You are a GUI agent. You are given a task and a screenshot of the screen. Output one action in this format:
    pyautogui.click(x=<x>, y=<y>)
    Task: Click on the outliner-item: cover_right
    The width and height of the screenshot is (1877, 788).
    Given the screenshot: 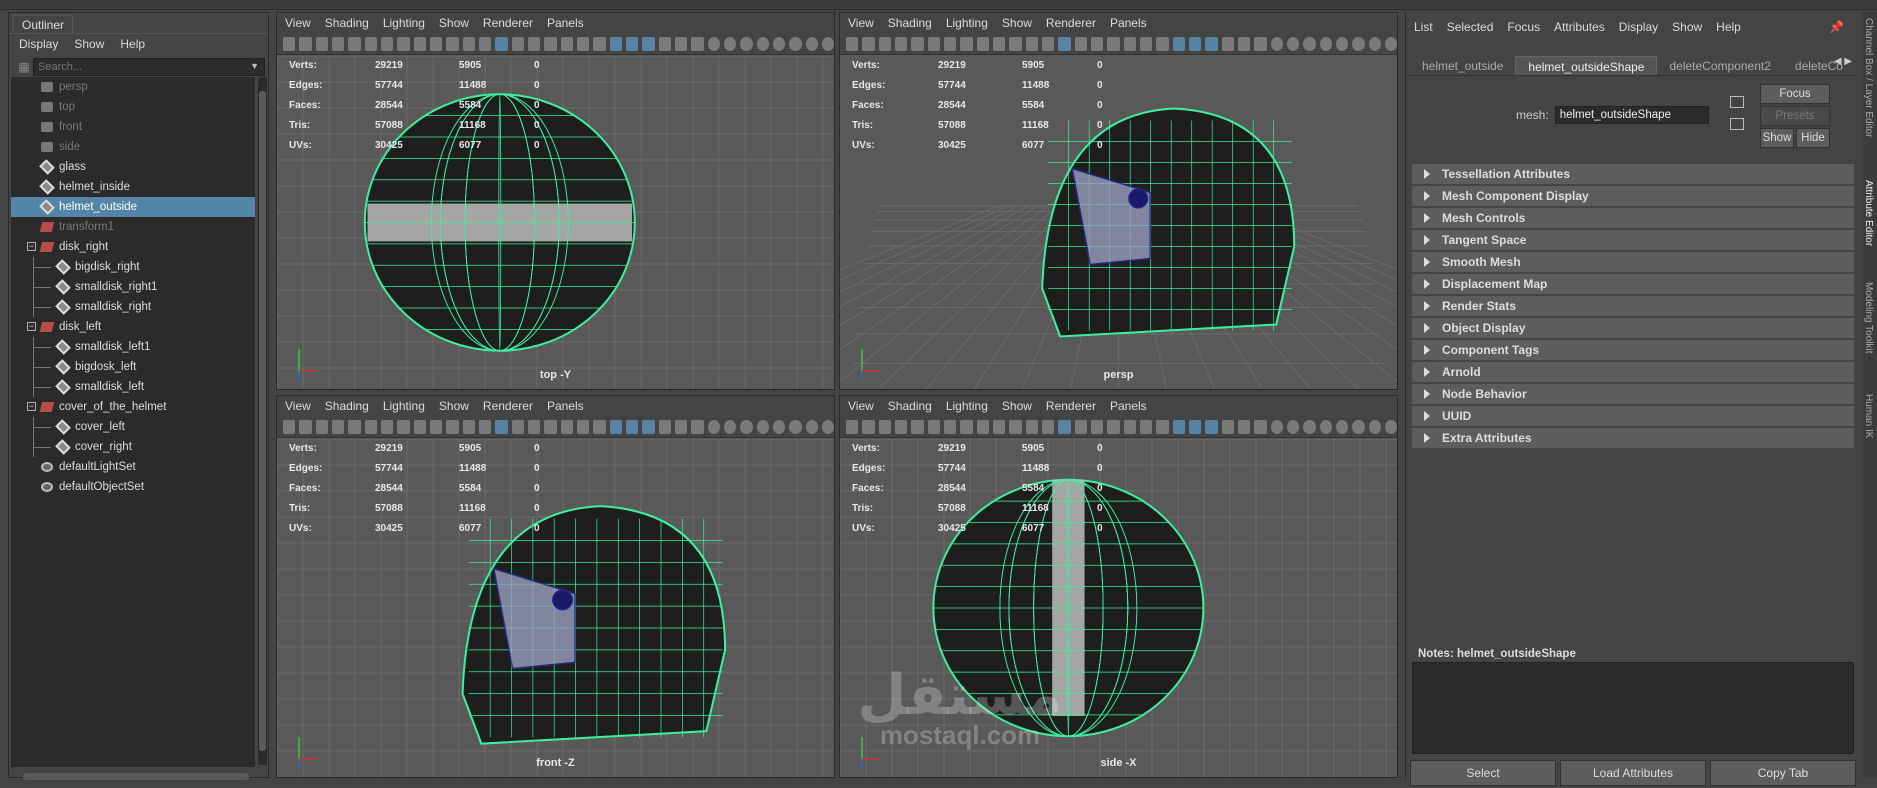 What is the action you would take?
    pyautogui.click(x=133, y=447)
    